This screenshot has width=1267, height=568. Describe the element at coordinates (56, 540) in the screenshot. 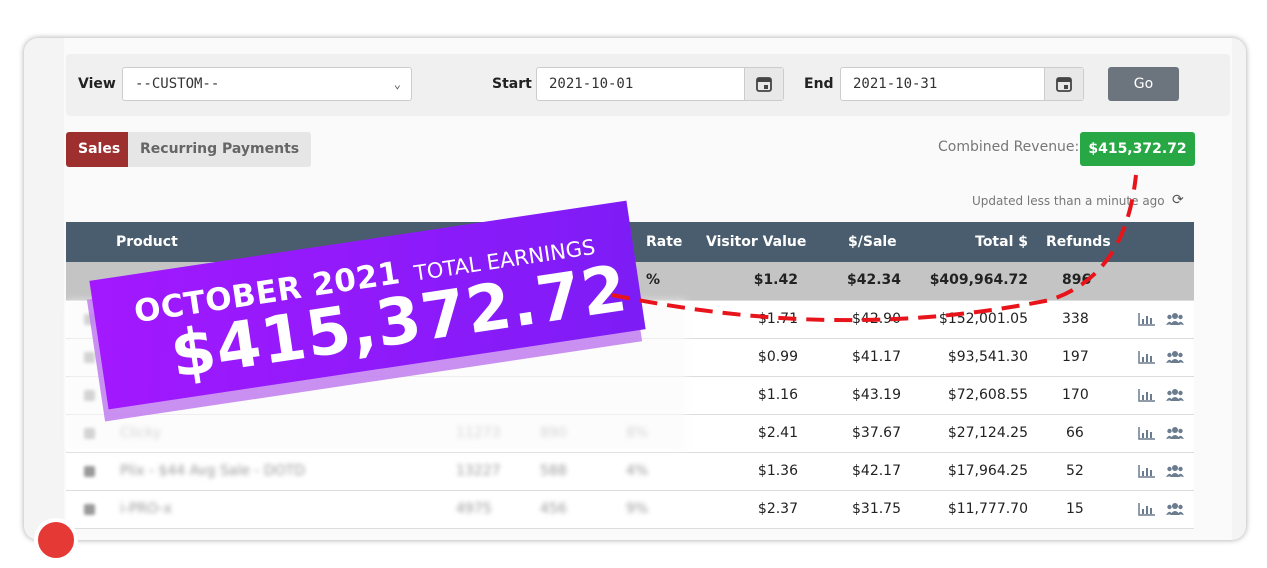

I see `logo-circle` at that location.